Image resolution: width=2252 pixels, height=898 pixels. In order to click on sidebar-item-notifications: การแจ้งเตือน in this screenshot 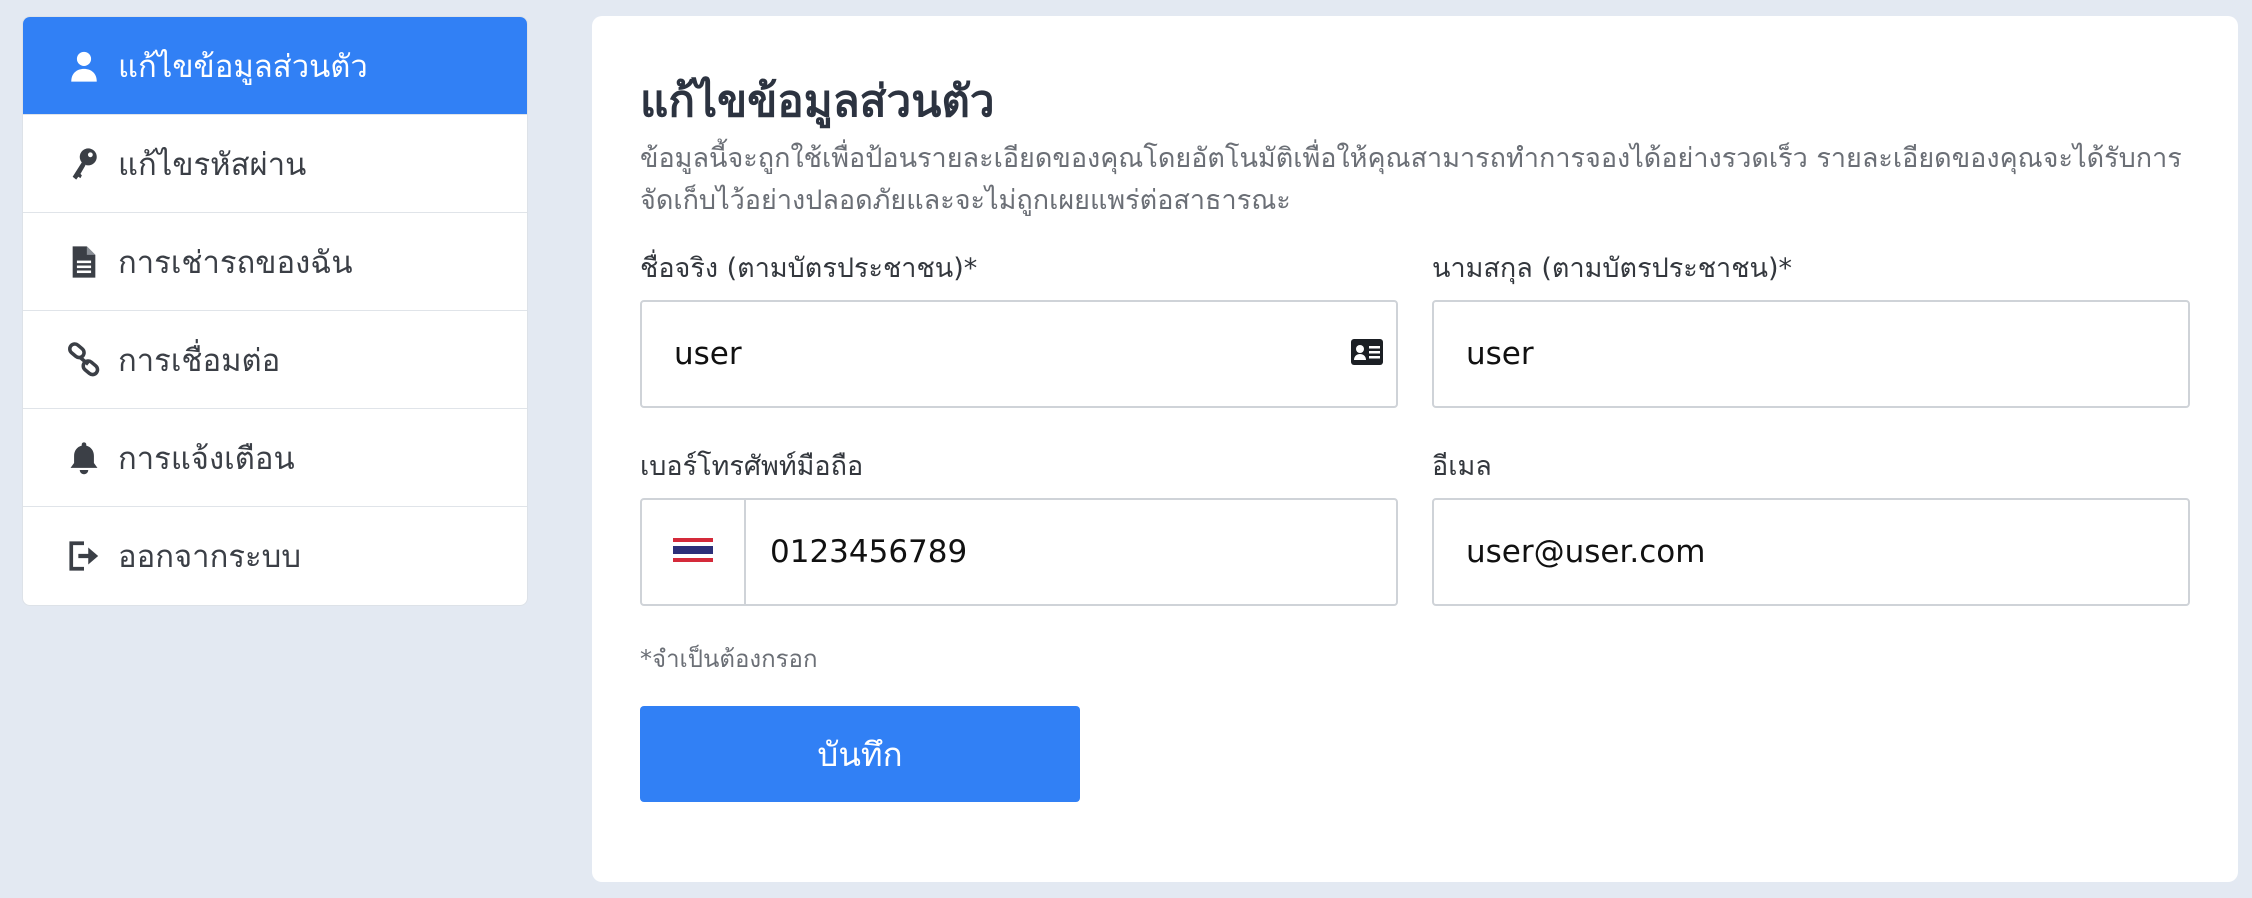, I will do `click(275, 458)`.